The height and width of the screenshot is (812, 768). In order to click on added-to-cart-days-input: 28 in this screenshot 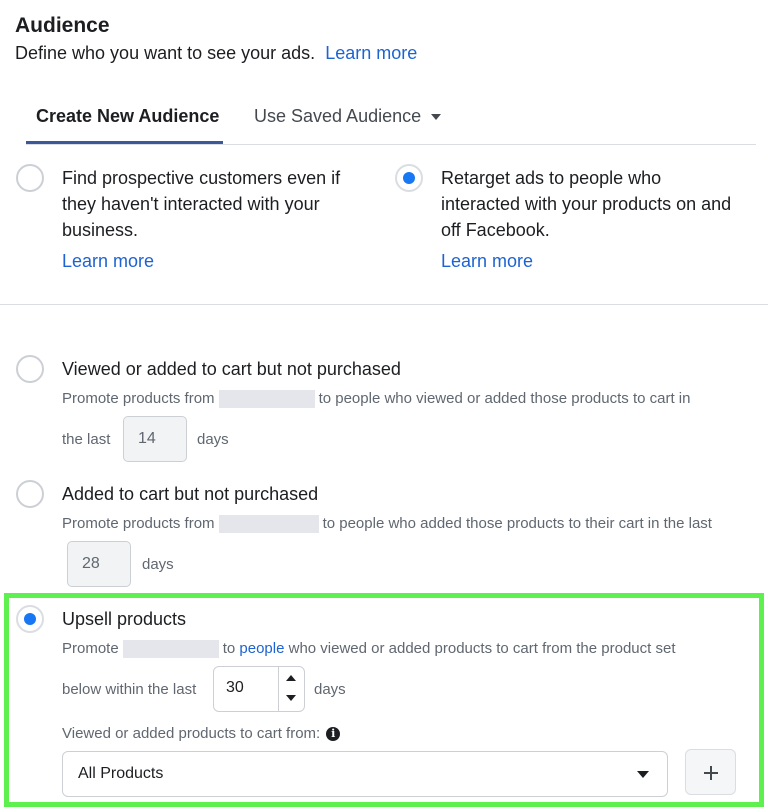, I will do `click(99, 564)`.